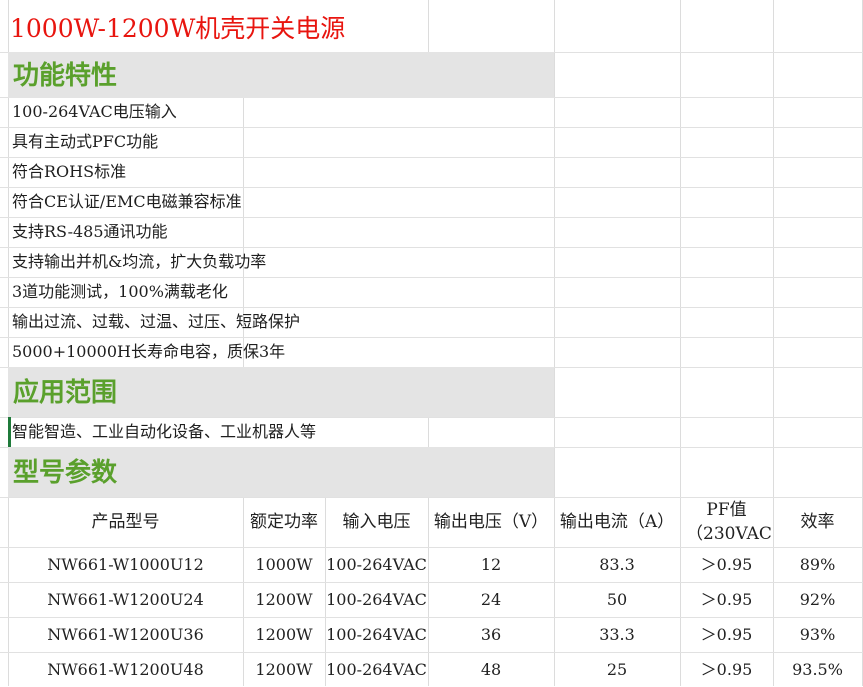 The height and width of the screenshot is (687, 863). What do you see at coordinates (491, 599) in the screenshot?
I see `table-cell-output-voltage: 24` at bounding box center [491, 599].